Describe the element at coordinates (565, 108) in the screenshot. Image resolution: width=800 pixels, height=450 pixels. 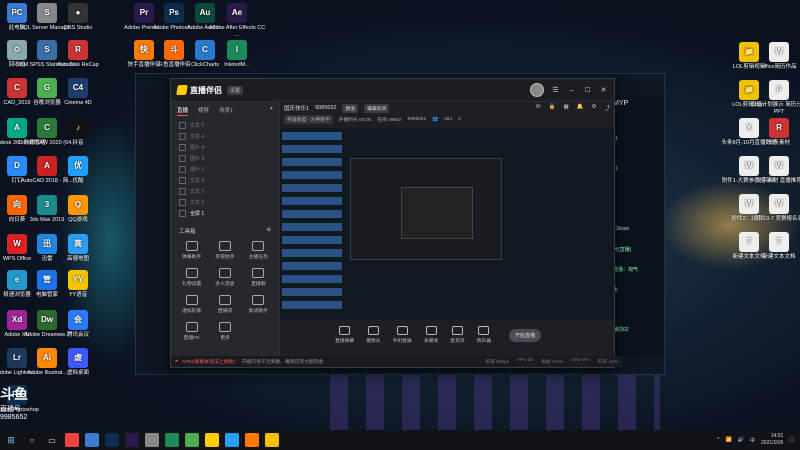
I see `grid-icon: ▦` at that location.